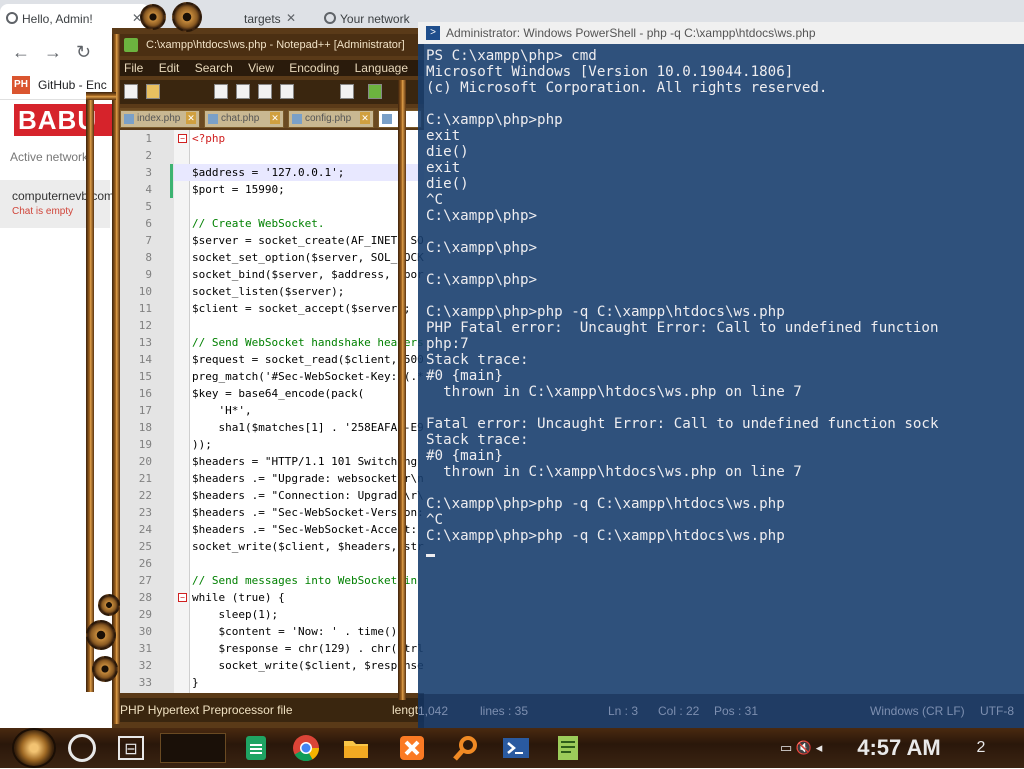  Describe the element at coordinates (145, 308) in the screenshot. I see `line-number: 11` at that location.